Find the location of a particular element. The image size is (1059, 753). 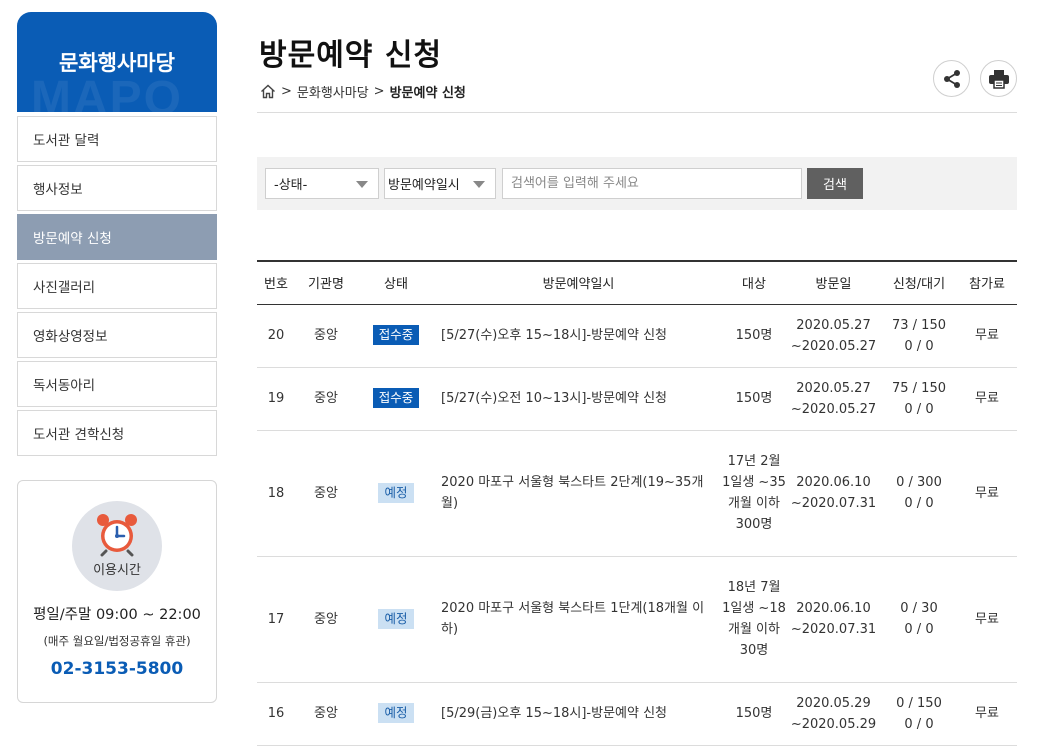

apply-count: 0 / 300 is located at coordinates (919, 482).